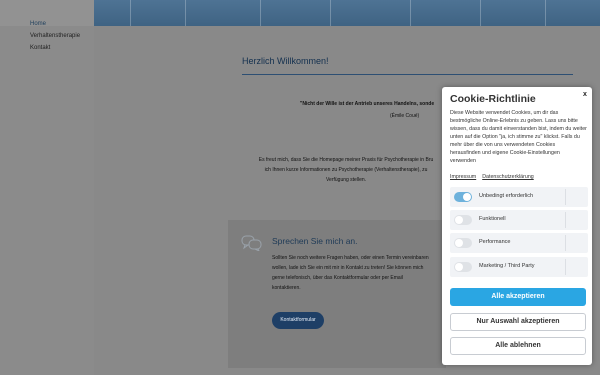  I want to click on nav-item-verhaltenstherapie: Verhaltenstherapie, so click(55, 36).